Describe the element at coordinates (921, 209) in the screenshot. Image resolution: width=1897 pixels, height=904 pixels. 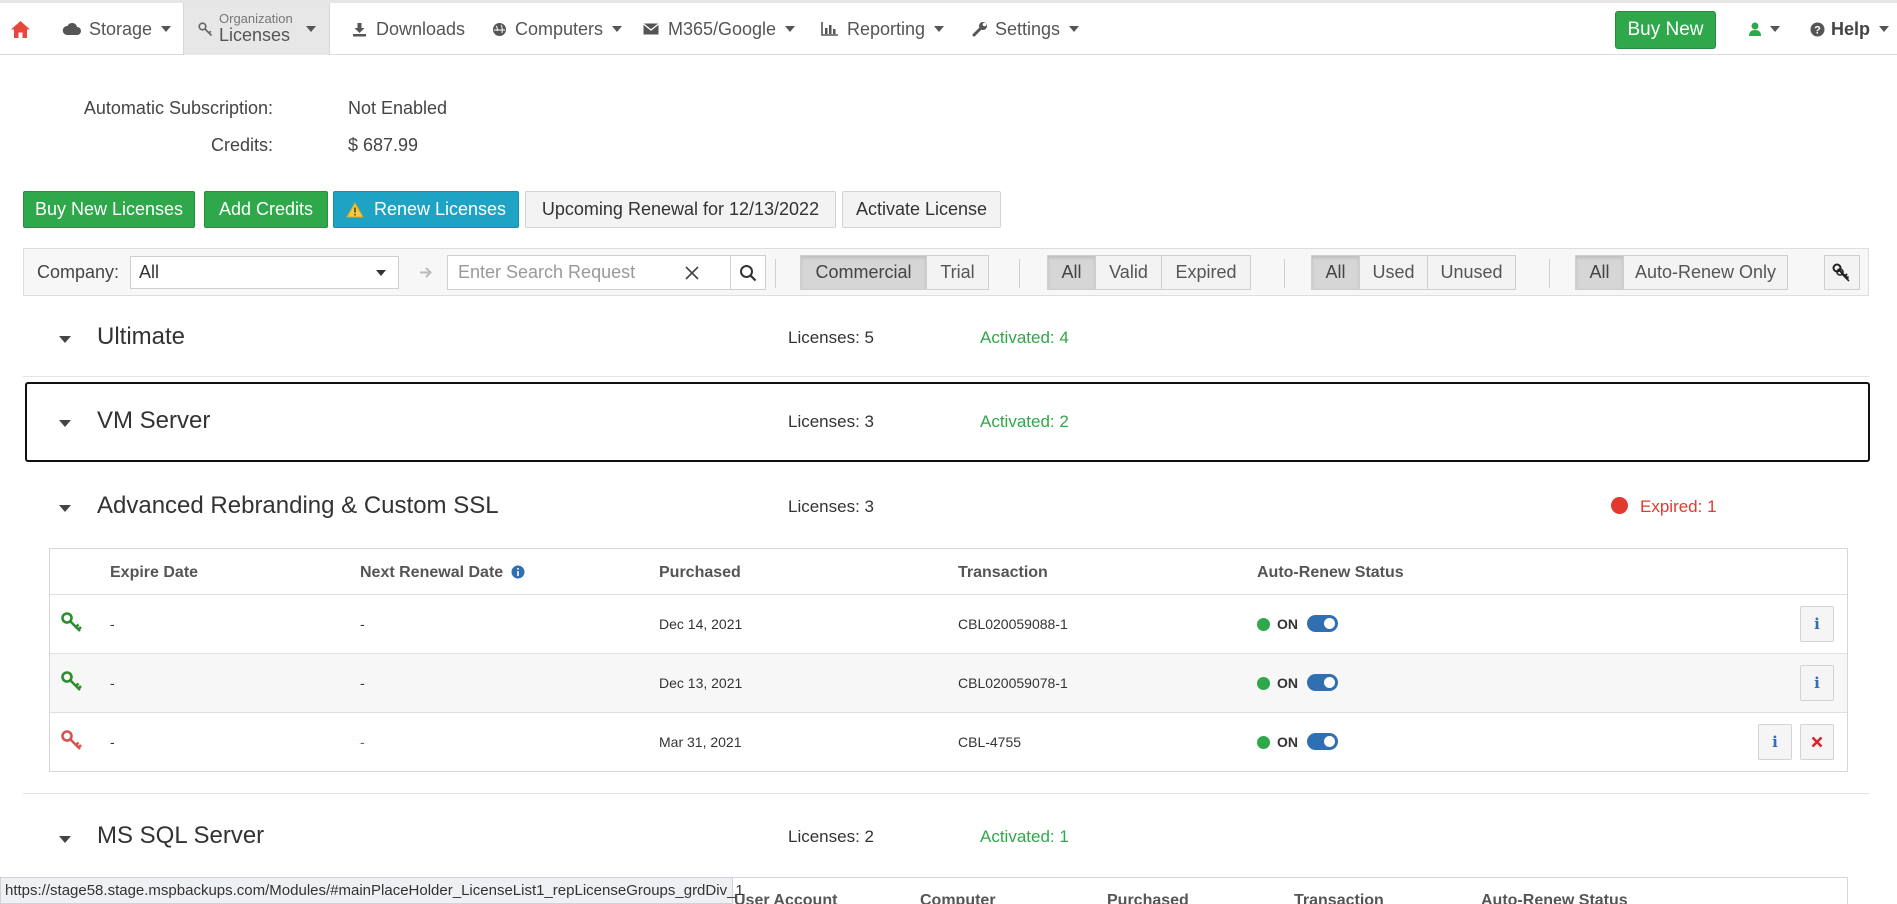
I see `activate-license-button: Activate License` at that location.